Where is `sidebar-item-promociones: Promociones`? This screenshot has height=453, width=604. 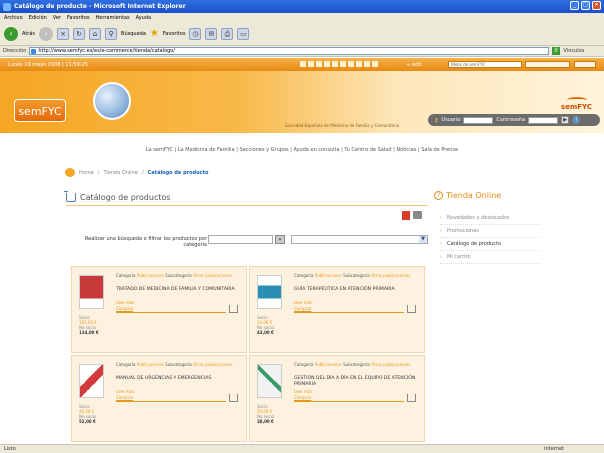
sidebar-item-promociones: Promociones is located at coordinates (490, 231).